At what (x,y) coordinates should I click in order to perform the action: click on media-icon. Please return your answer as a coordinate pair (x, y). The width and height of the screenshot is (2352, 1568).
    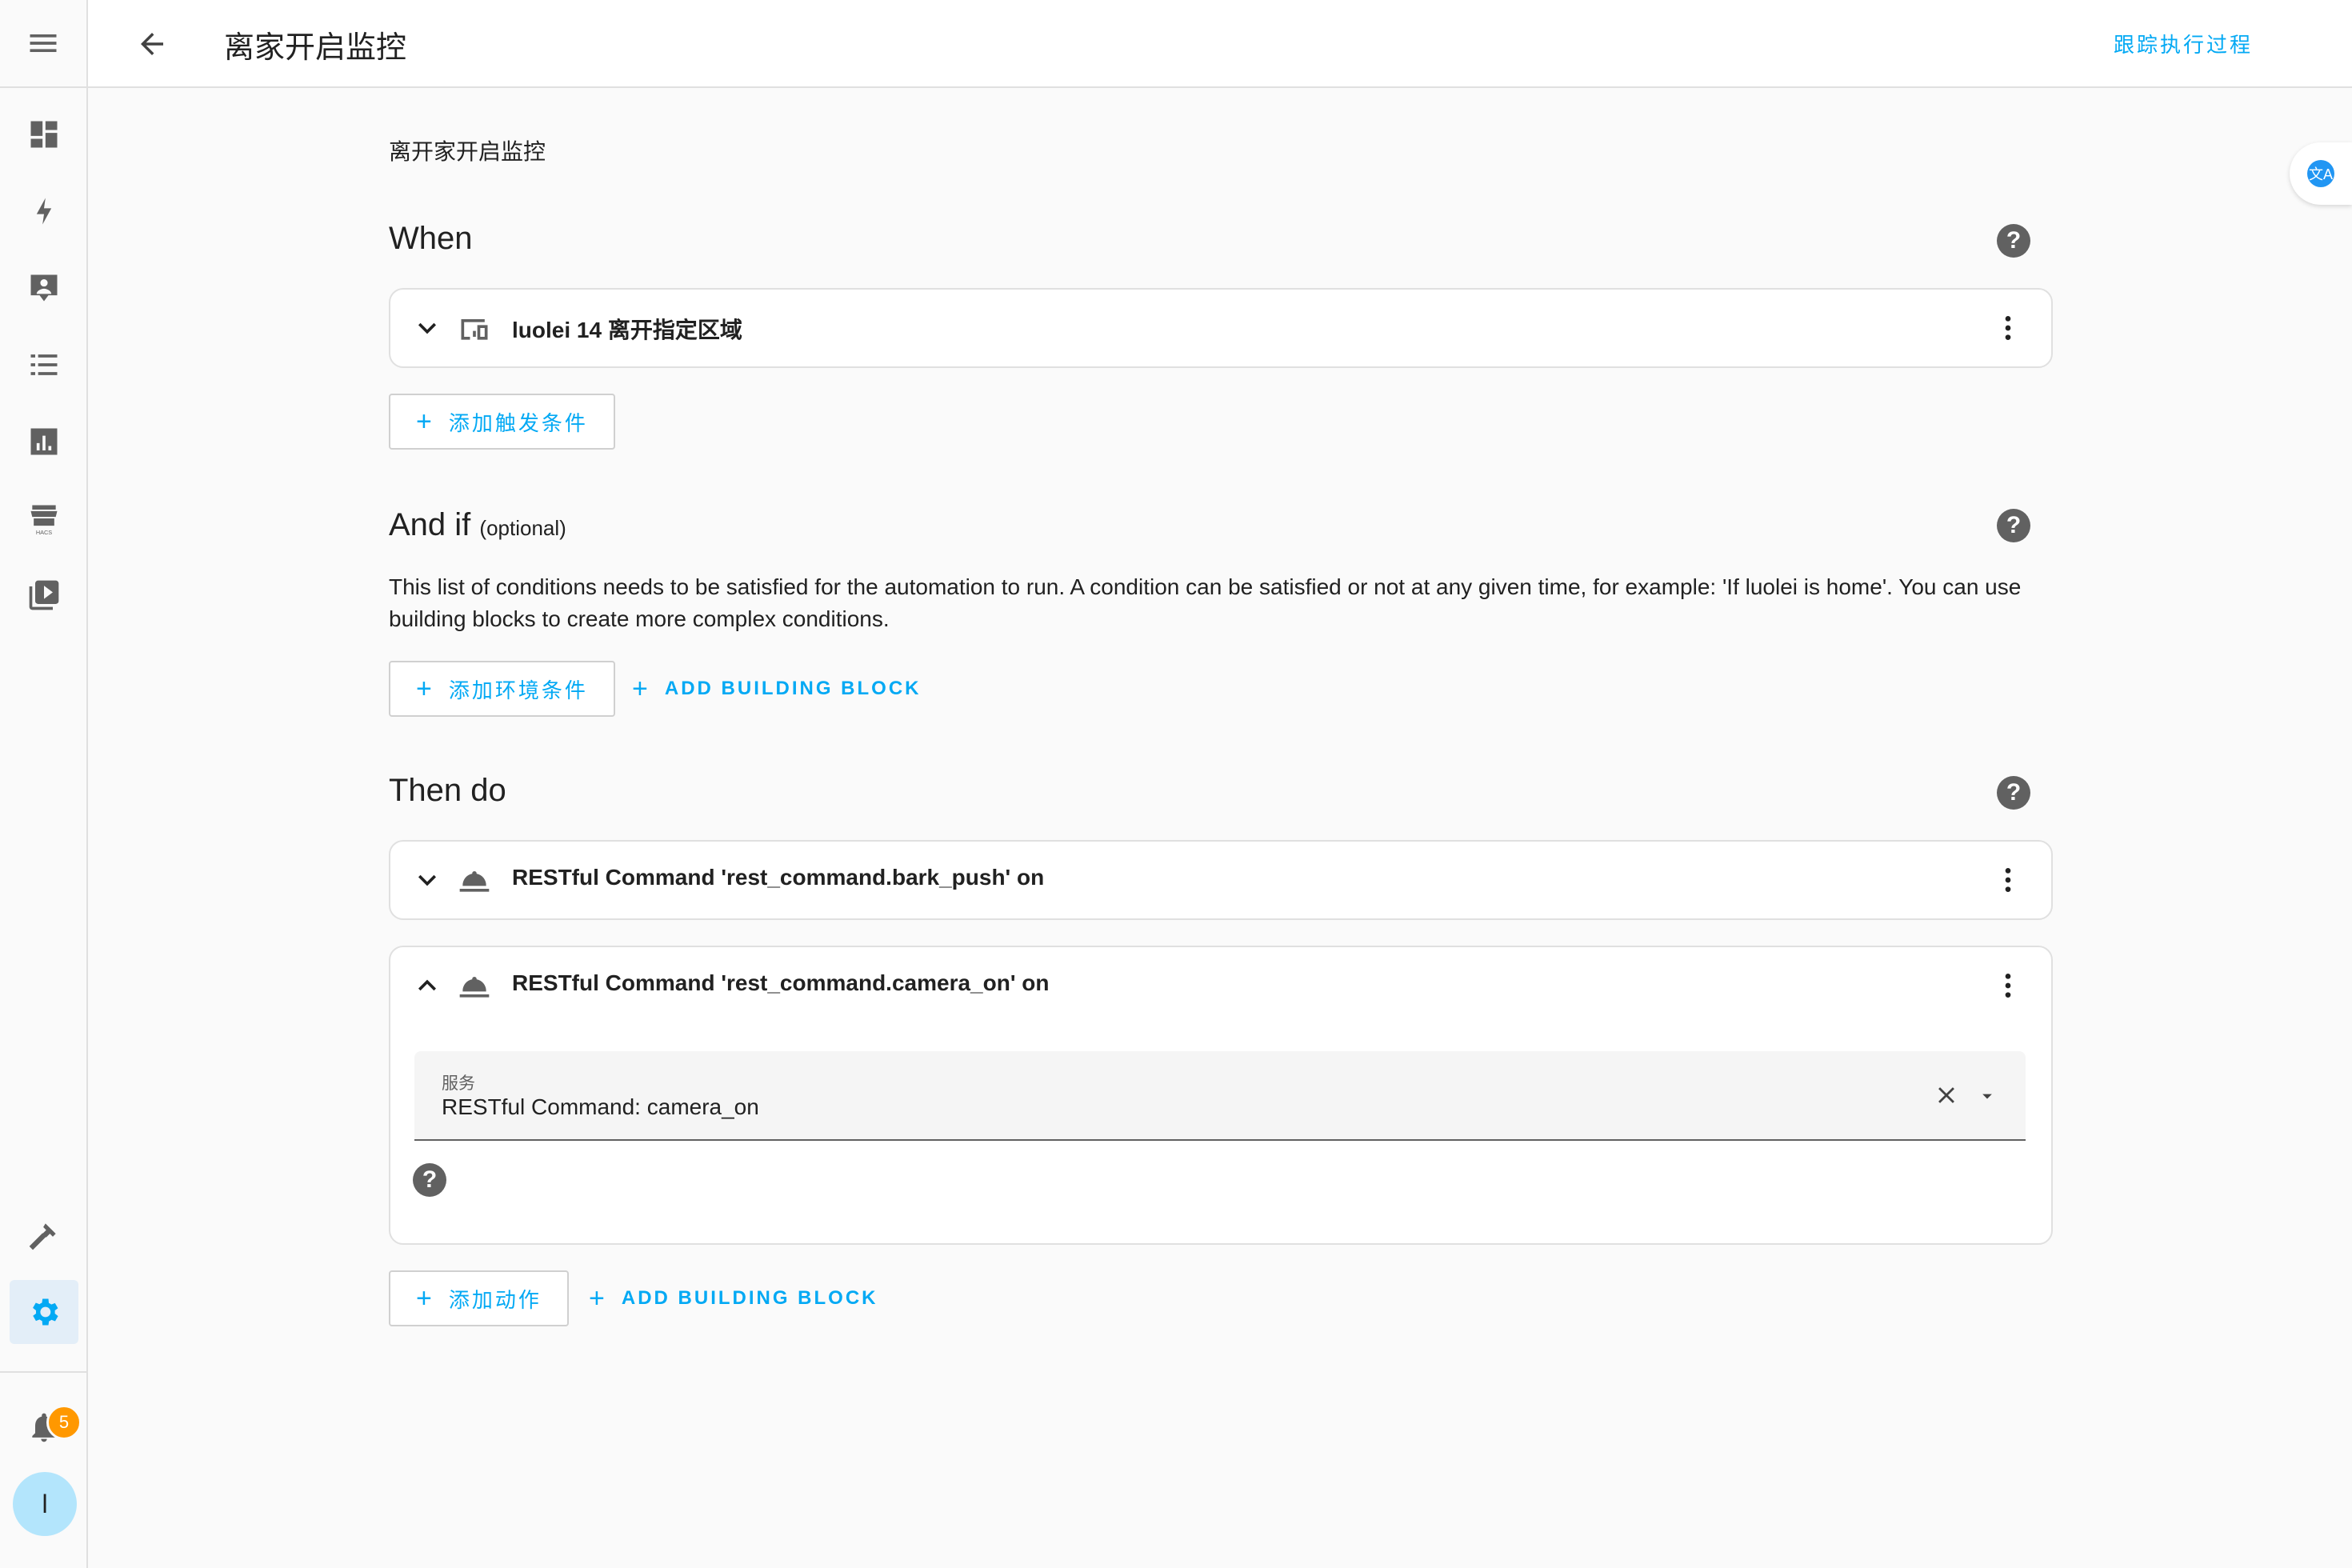
    Looking at the image, I should click on (44, 595).